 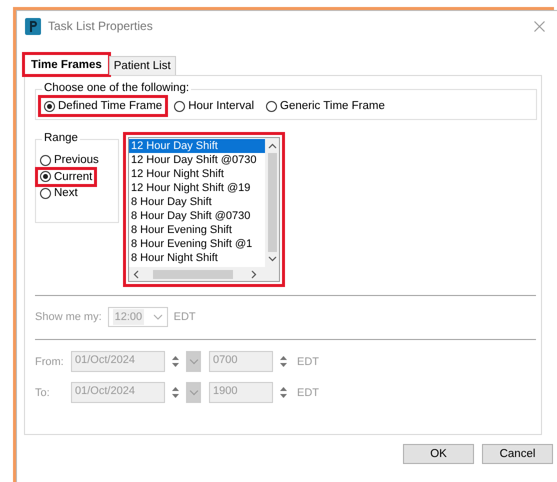 What do you see at coordinates (103, 106) in the screenshot?
I see `radio-option: Defined Time Frame` at bounding box center [103, 106].